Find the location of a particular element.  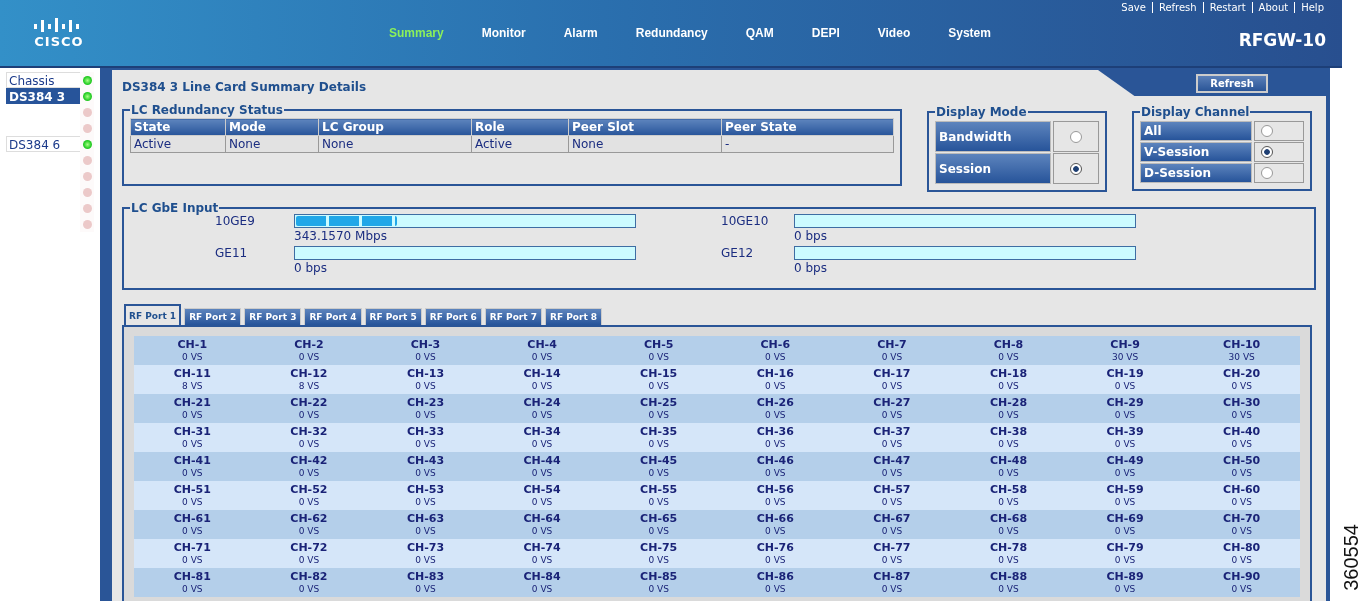

channel-name: CH-57 is located at coordinates (892, 489).